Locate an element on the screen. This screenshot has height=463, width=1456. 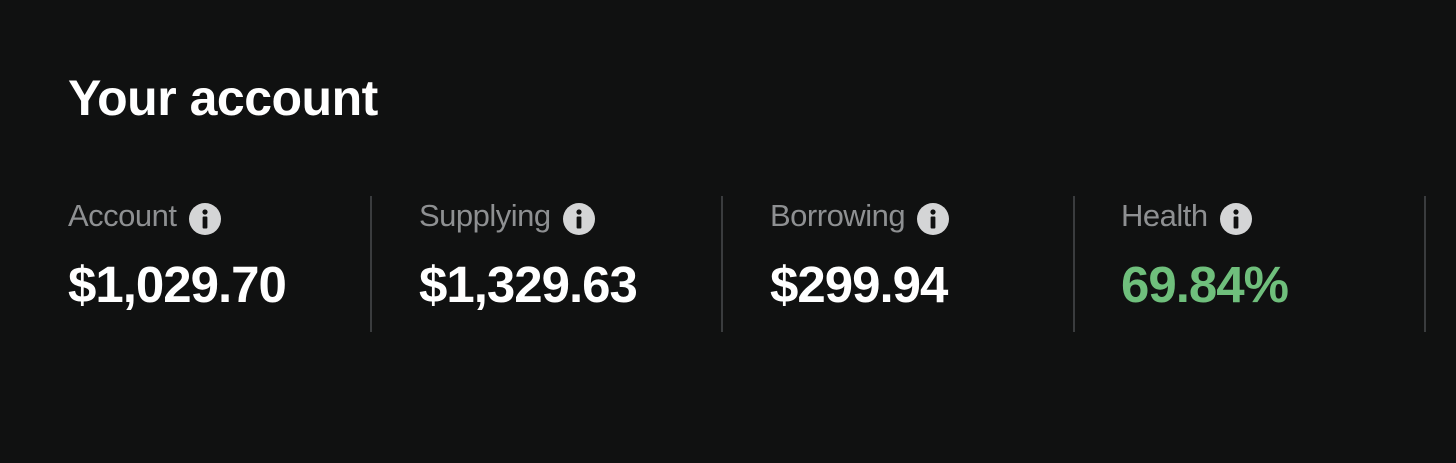
stat-value-account: $1,029.70 is located at coordinates (177, 284).